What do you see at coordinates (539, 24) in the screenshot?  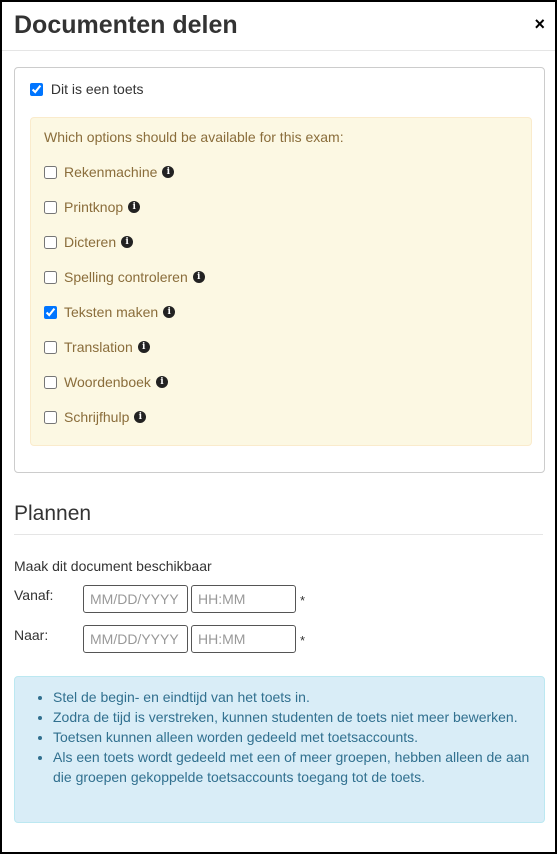 I see `close-icon: ×` at bounding box center [539, 24].